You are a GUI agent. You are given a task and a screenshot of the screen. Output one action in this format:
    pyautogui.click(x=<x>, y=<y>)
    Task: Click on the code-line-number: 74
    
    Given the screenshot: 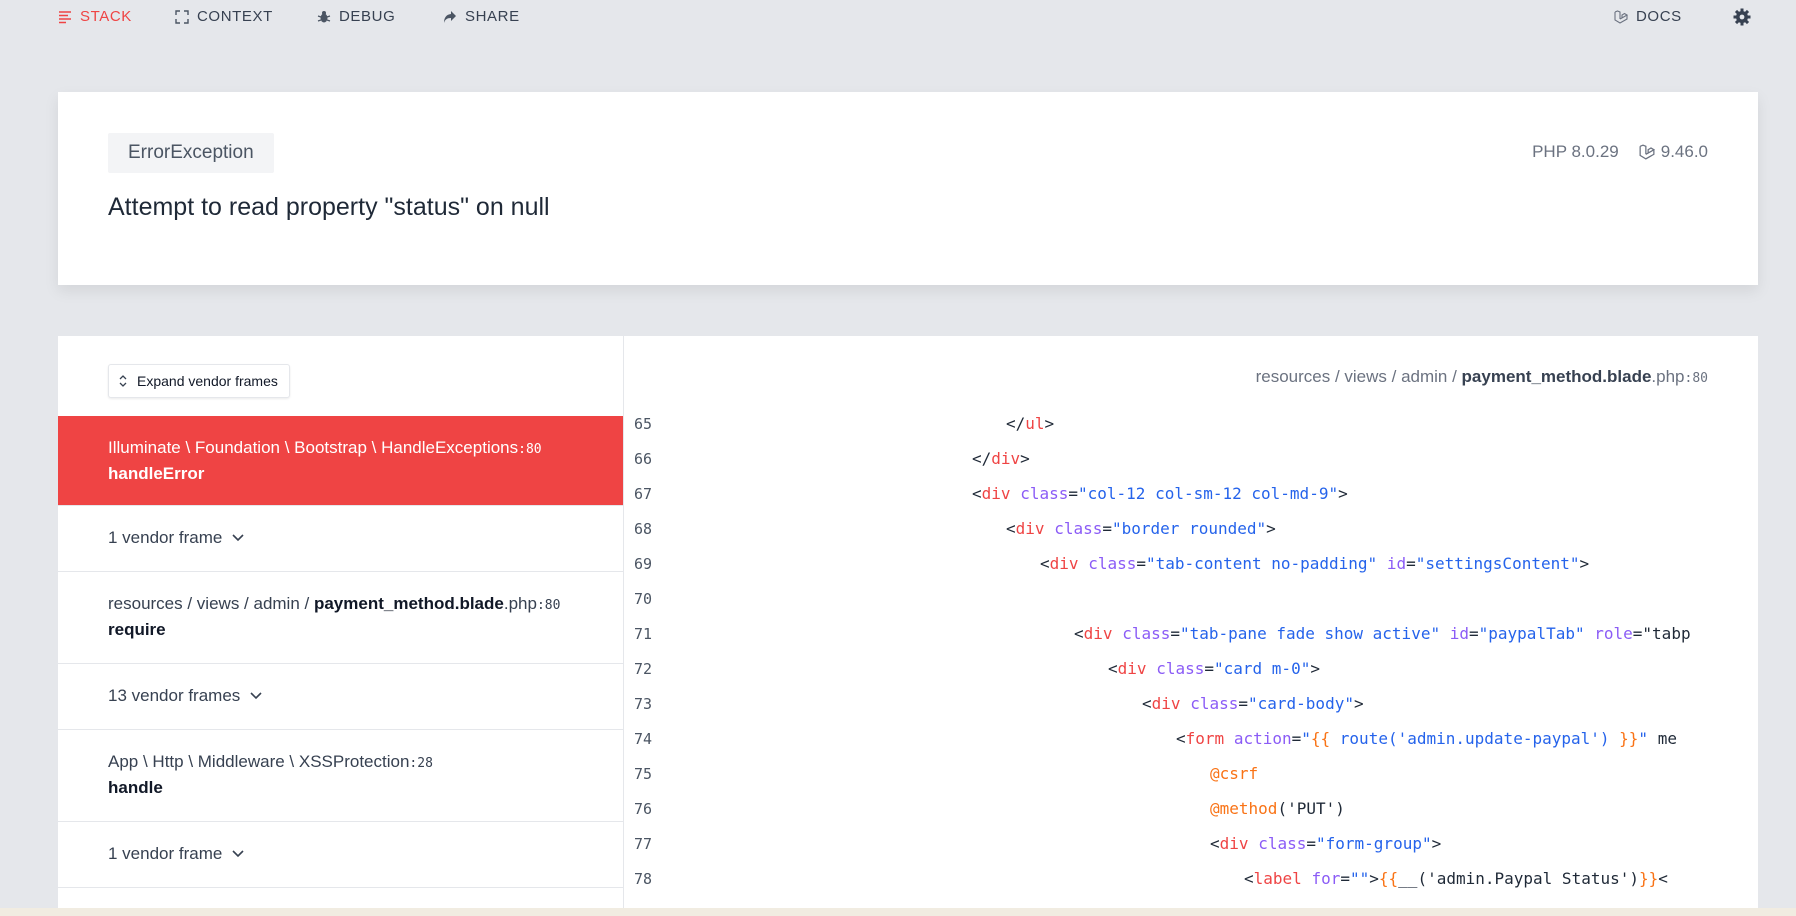 What is the action you would take?
    pyautogui.click(x=643, y=738)
    